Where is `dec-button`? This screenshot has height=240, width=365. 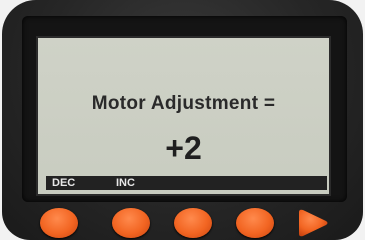
dec-button is located at coordinates (59, 223).